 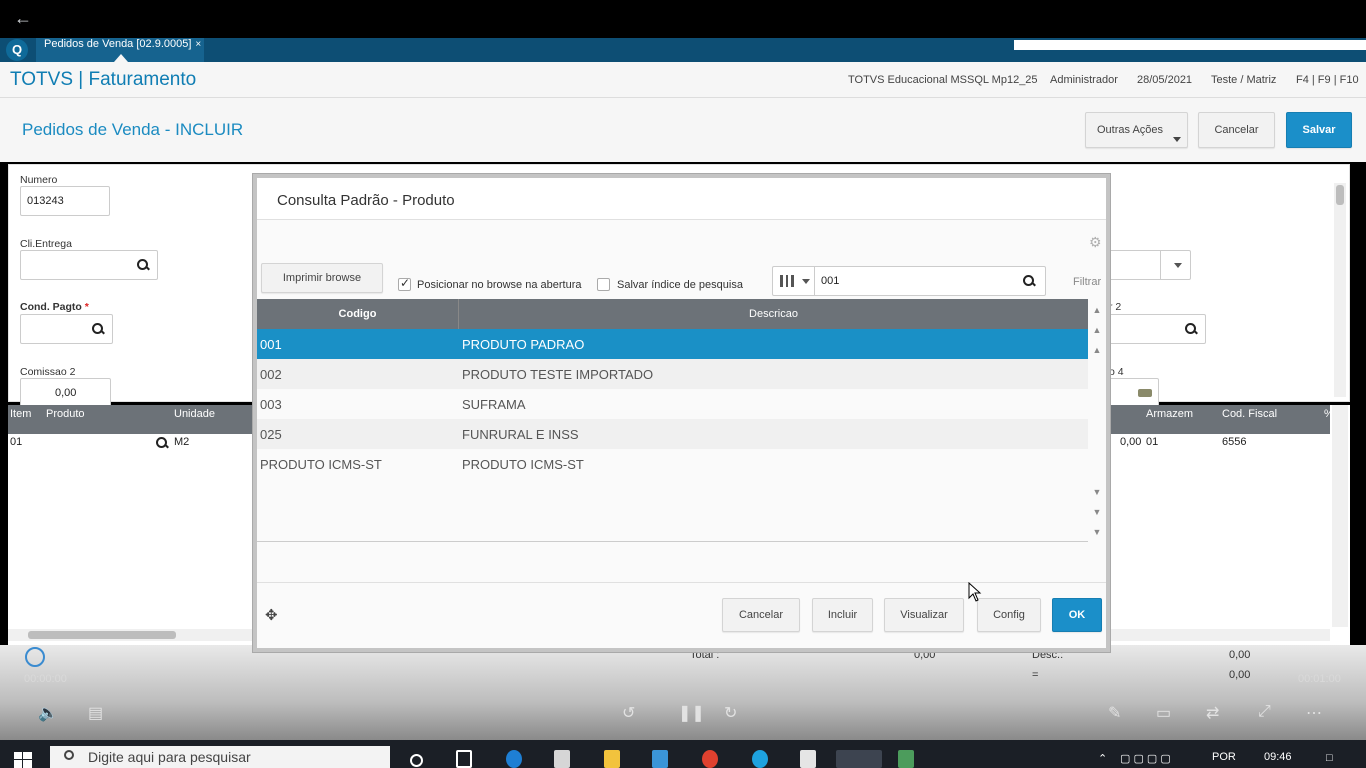 I want to click on cond-pagto-field, so click(x=66, y=329).